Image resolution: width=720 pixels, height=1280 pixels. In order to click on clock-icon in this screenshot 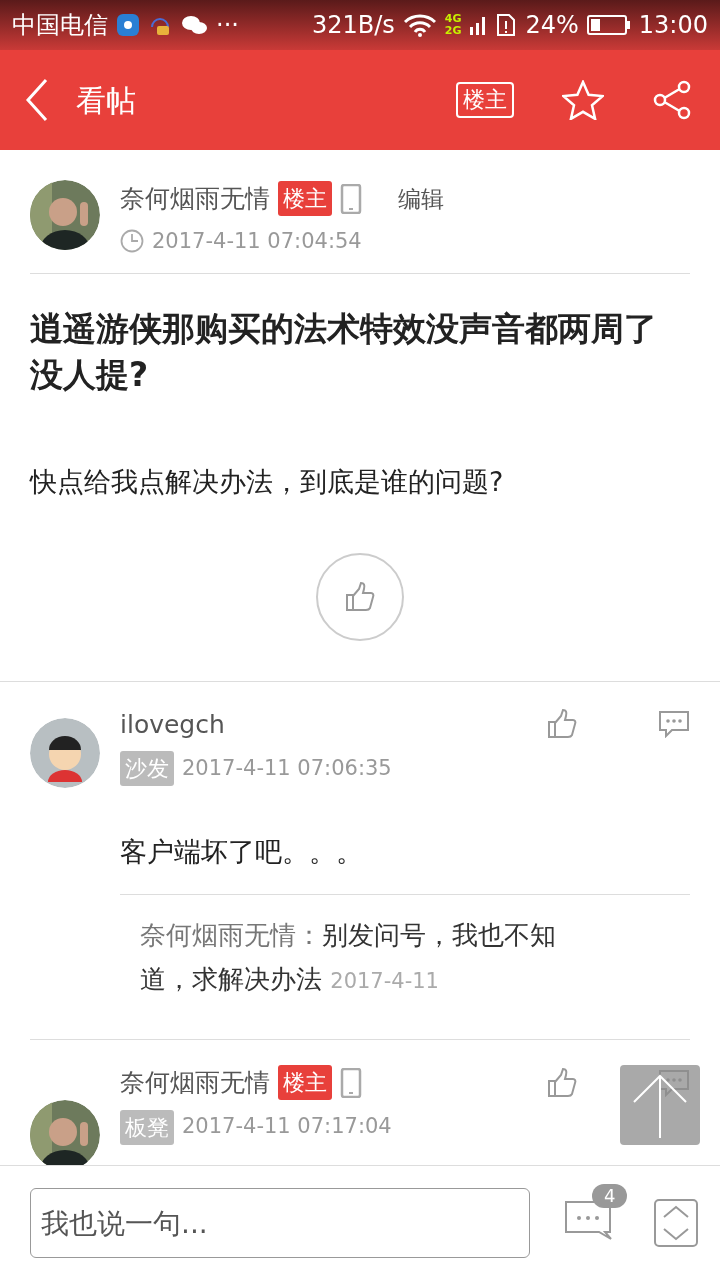, I will do `click(132, 241)`.